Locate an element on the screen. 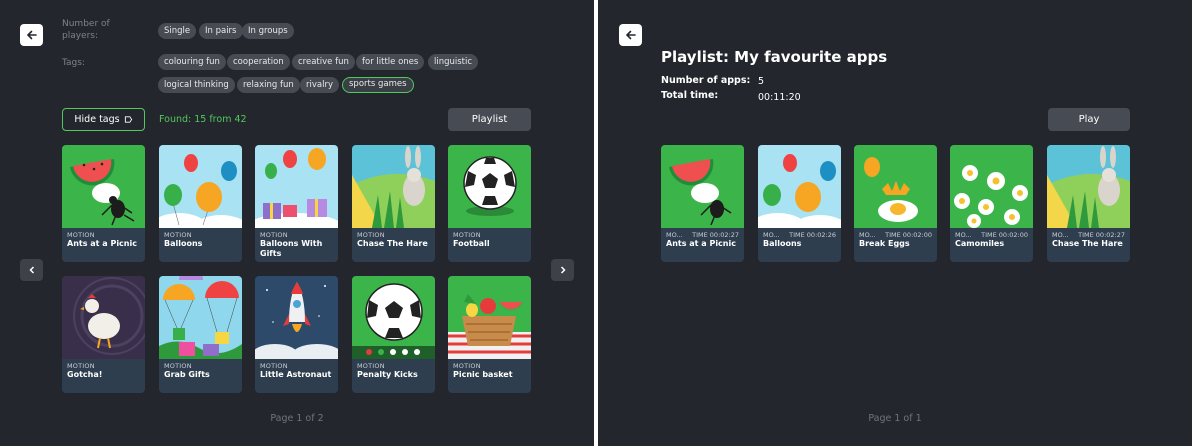  next-page-button is located at coordinates (562, 270).